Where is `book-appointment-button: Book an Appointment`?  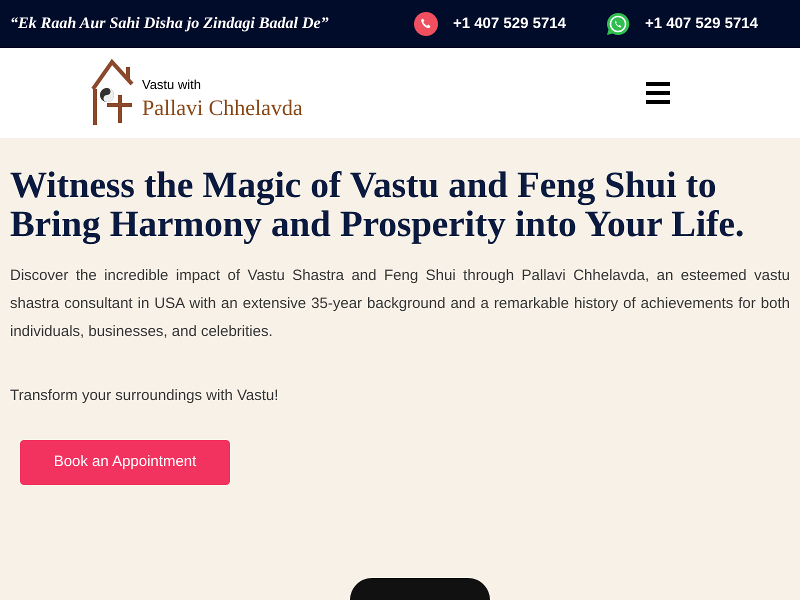
book-appointment-button: Book an Appointment is located at coordinates (125, 462).